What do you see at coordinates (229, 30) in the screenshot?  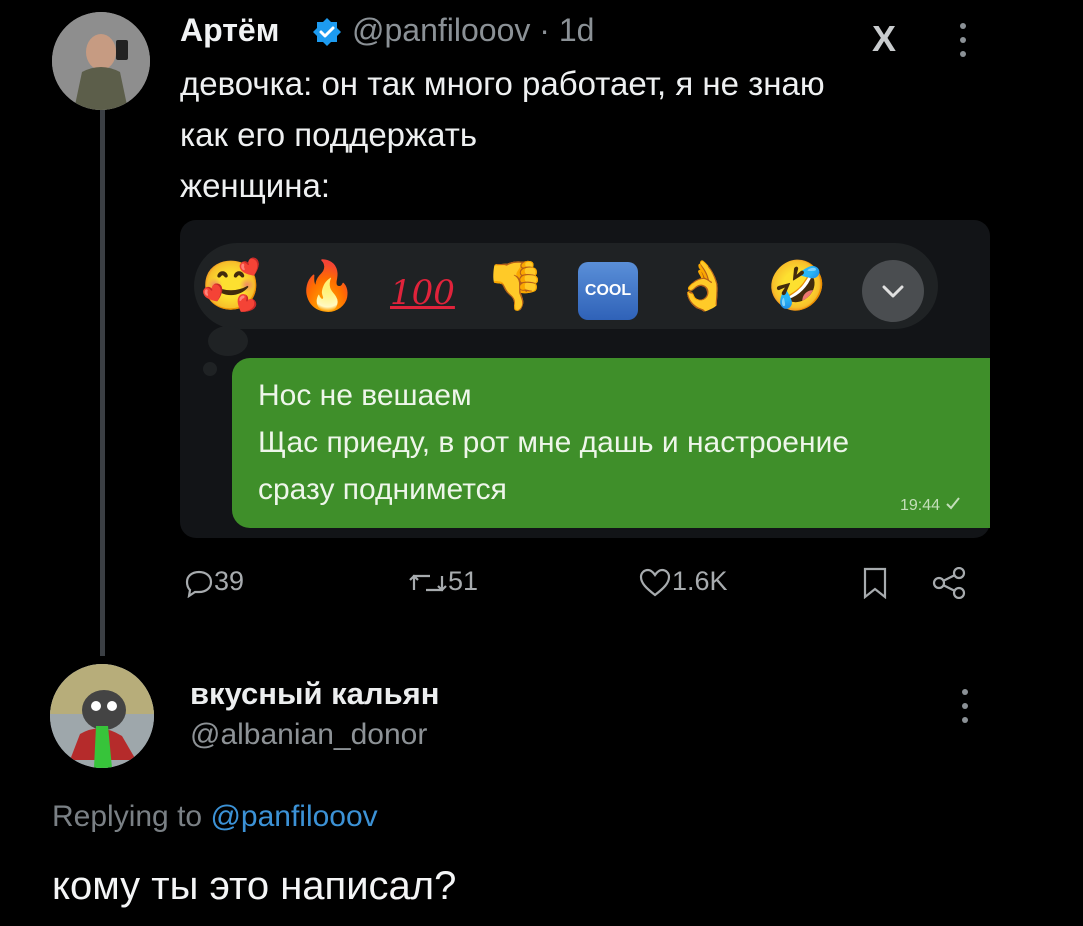 I see `author-name: Артём` at bounding box center [229, 30].